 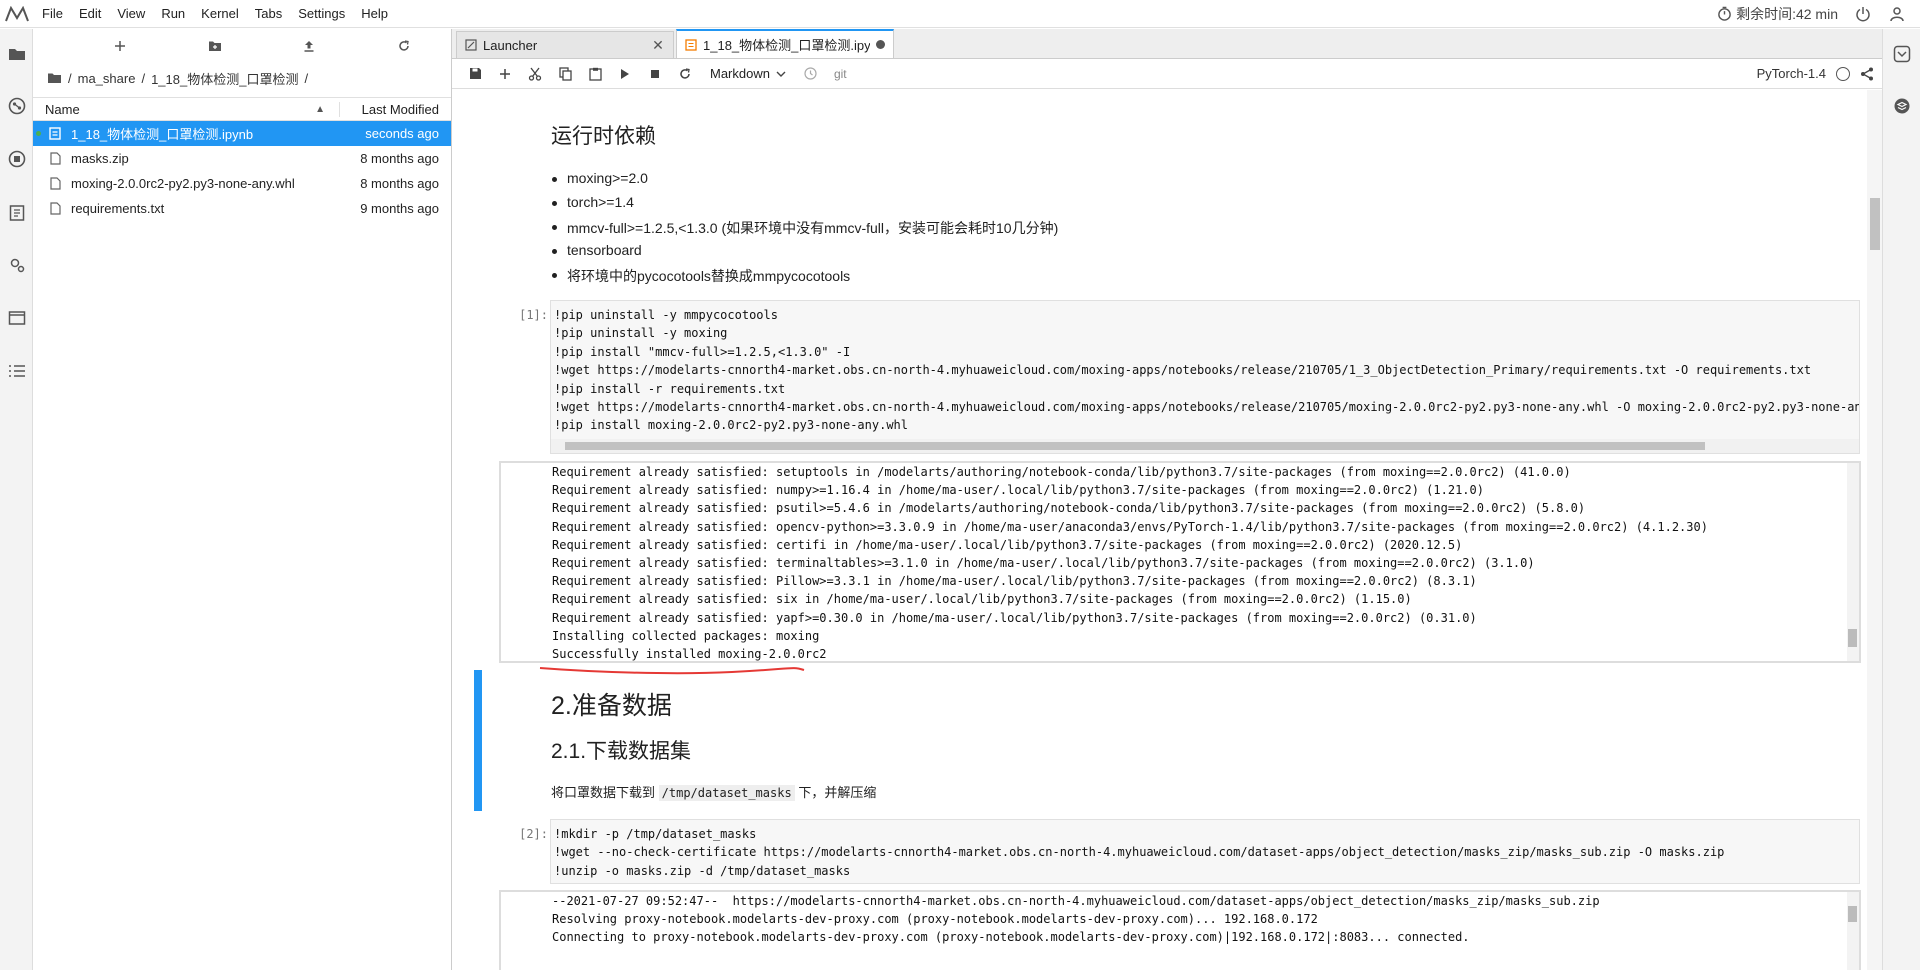 What do you see at coordinates (100, 158) in the screenshot?
I see `file-name: masks.zip` at bounding box center [100, 158].